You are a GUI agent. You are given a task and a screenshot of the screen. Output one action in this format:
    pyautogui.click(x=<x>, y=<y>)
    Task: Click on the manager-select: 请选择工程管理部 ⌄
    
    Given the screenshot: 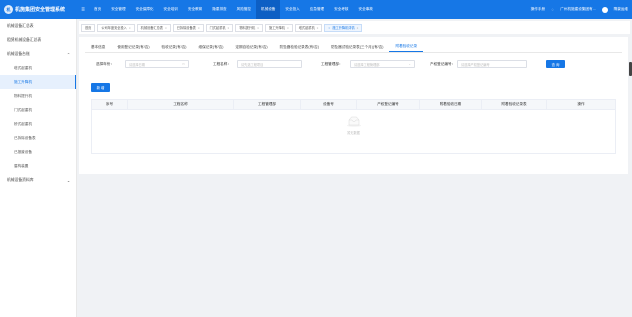 What is the action you would take?
    pyautogui.click(x=382, y=64)
    